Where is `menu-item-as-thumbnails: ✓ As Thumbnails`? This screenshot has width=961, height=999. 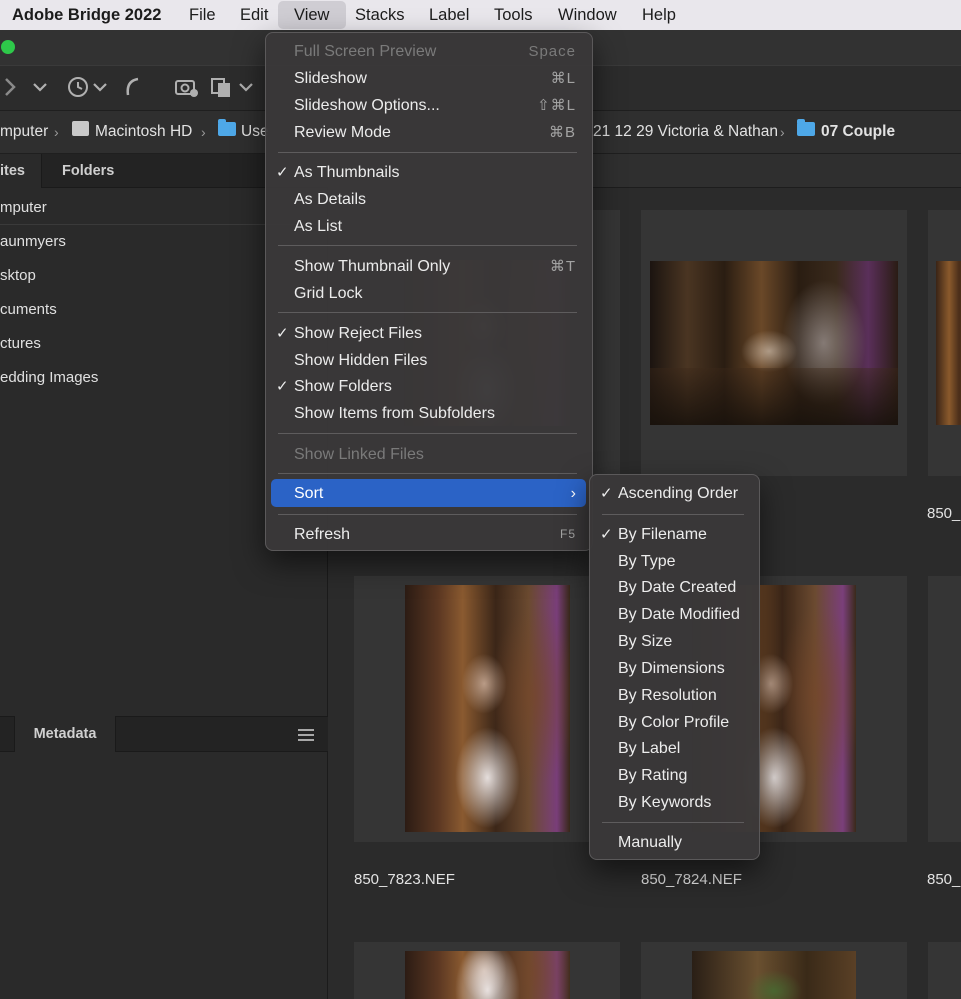 menu-item-as-thumbnails: ✓ As Thumbnails is located at coordinates (429, 172).